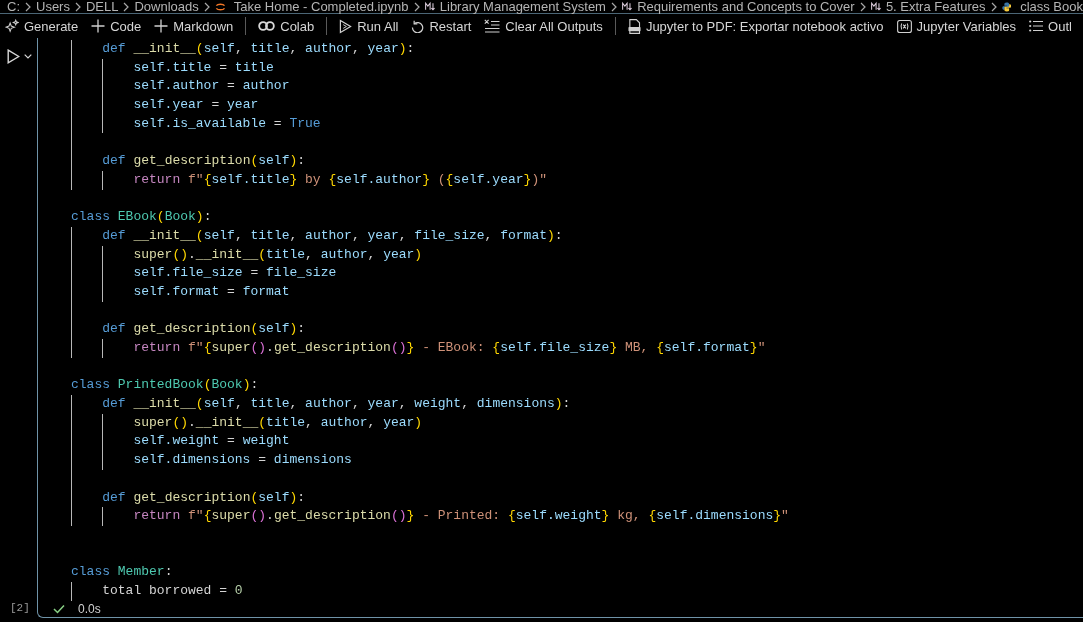 The width and height of the screenshot is (1083, 622). I want to click on code-line: total borrowed = 0, so click(172, 590).